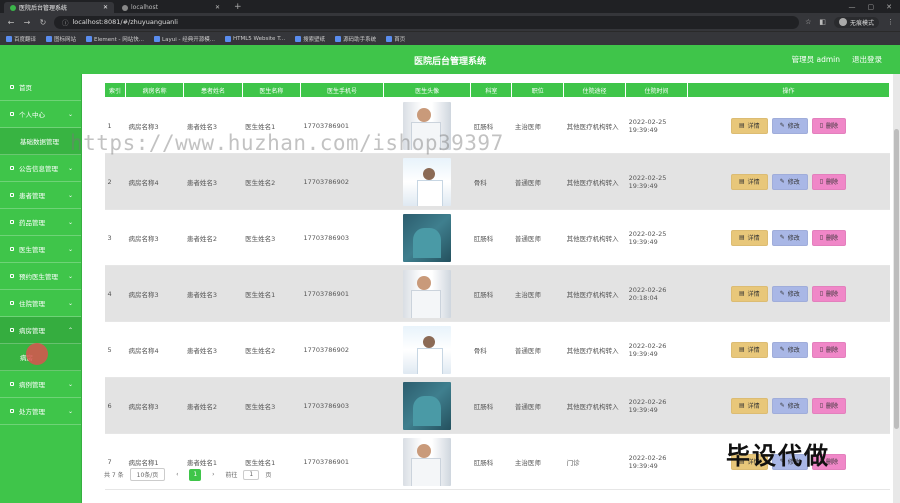 The image size is (900, 503). What do you see at coordinates (251, 474) in the screenshot?
I see `goto-page-input: 1` at bounding box center [251, 474].